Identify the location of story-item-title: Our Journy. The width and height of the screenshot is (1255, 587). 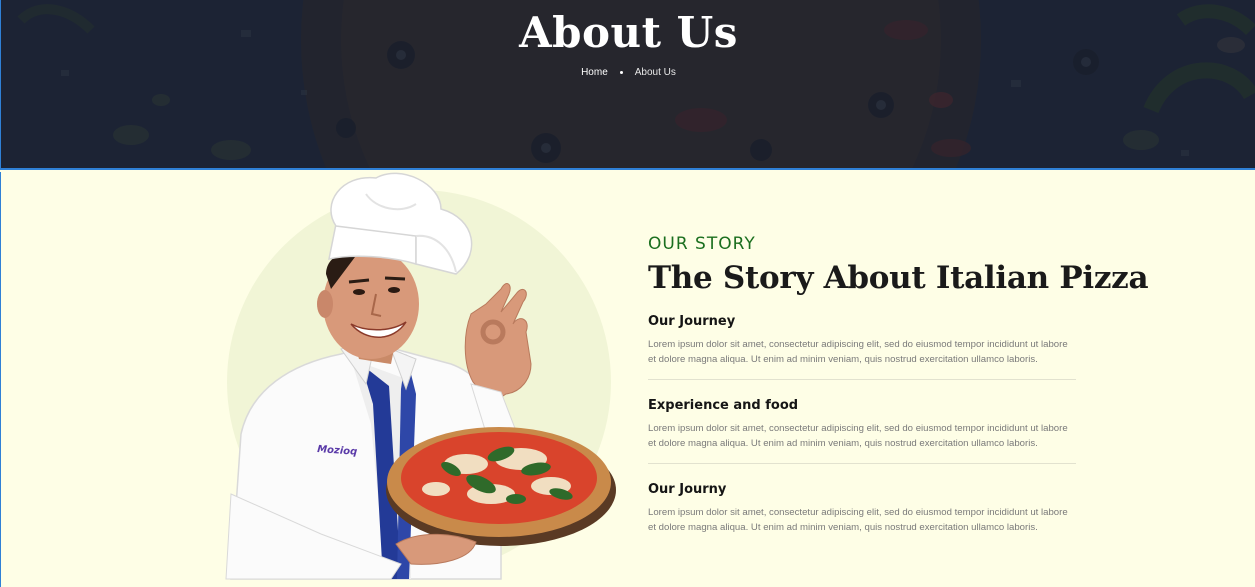
(687, 489).